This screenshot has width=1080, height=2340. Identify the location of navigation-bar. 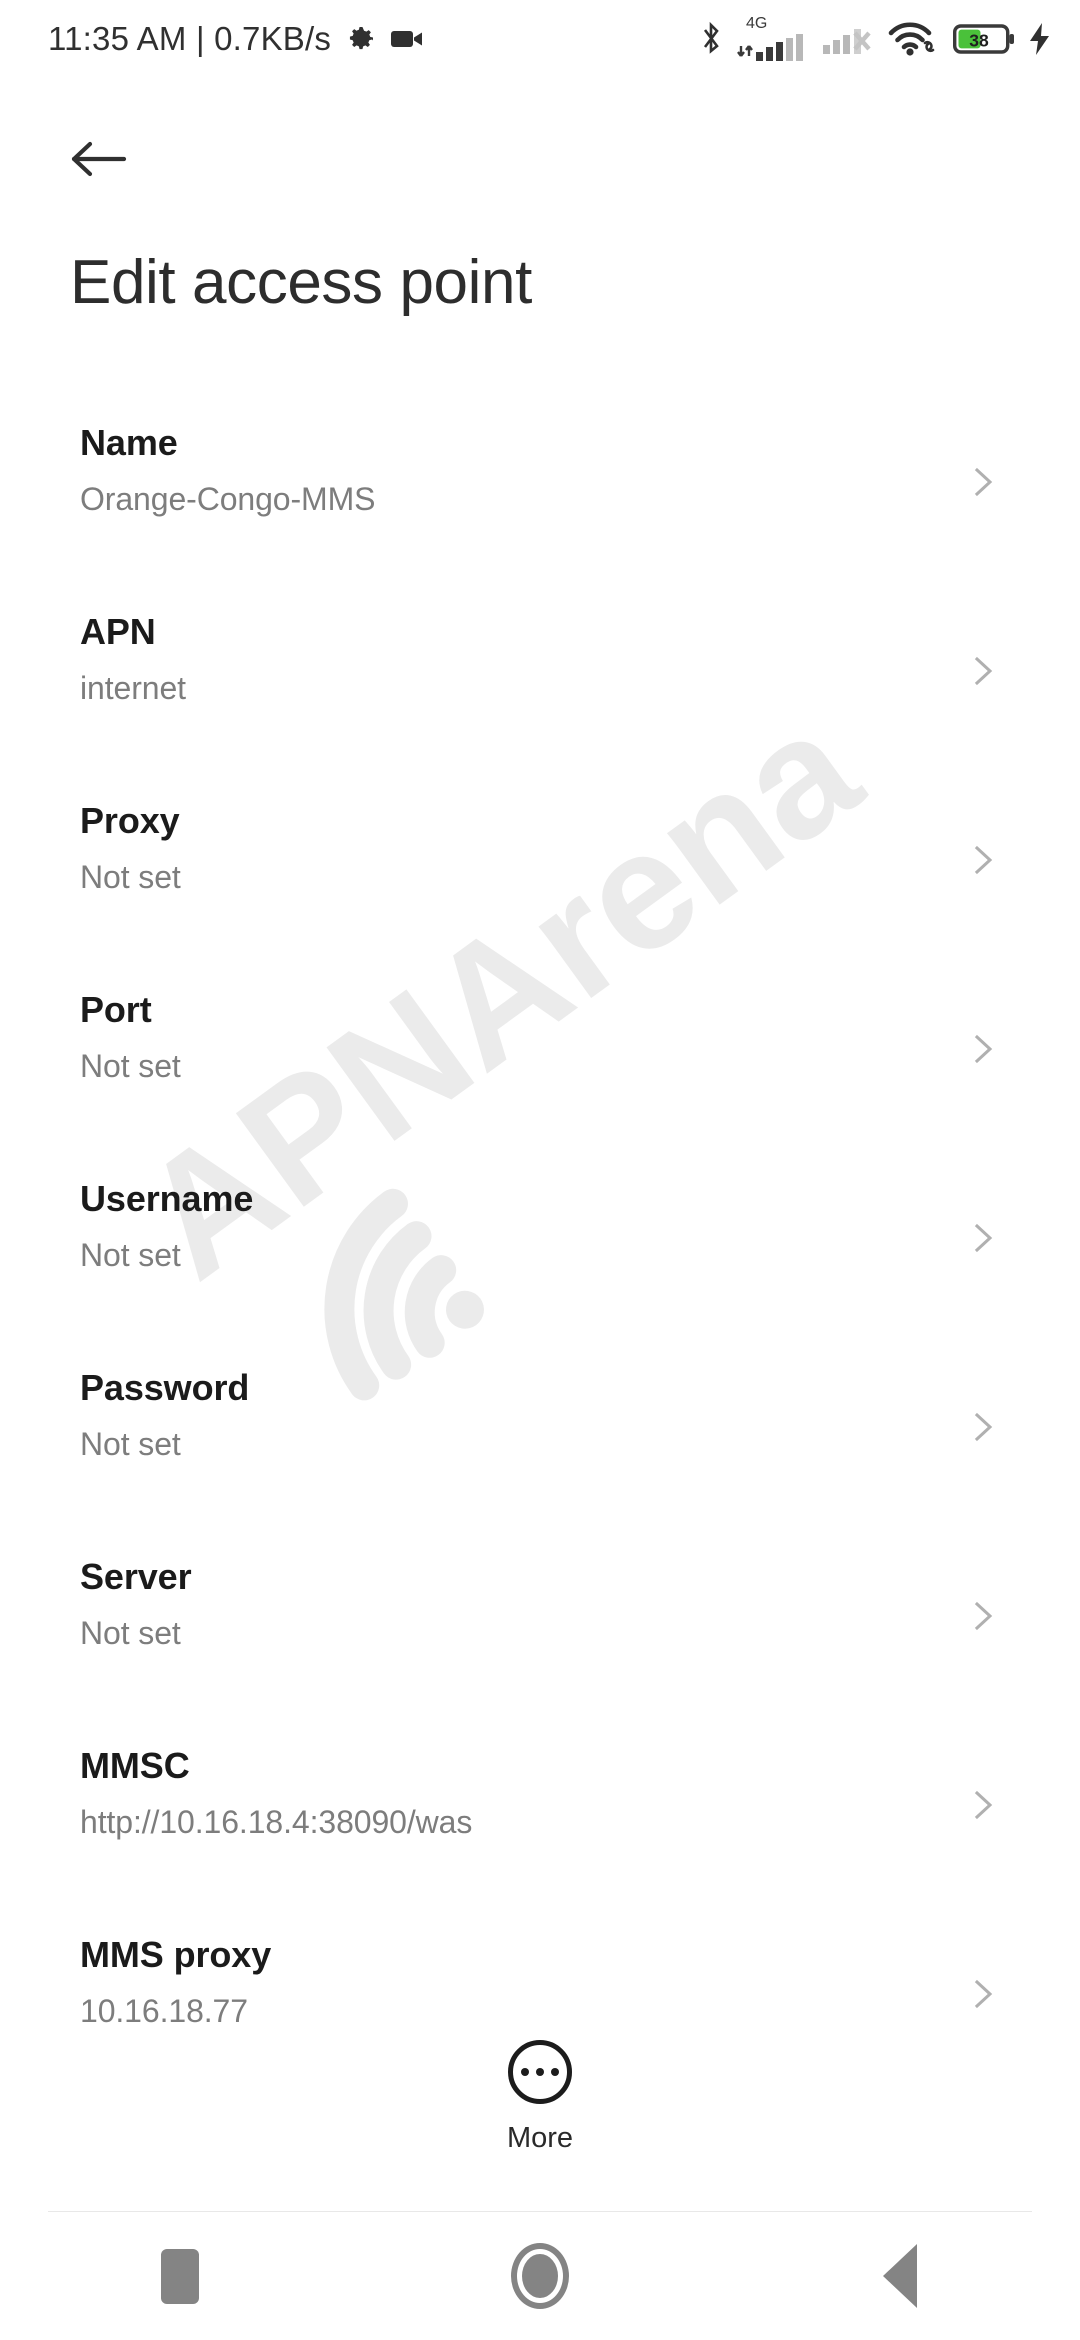
(540, 2276).